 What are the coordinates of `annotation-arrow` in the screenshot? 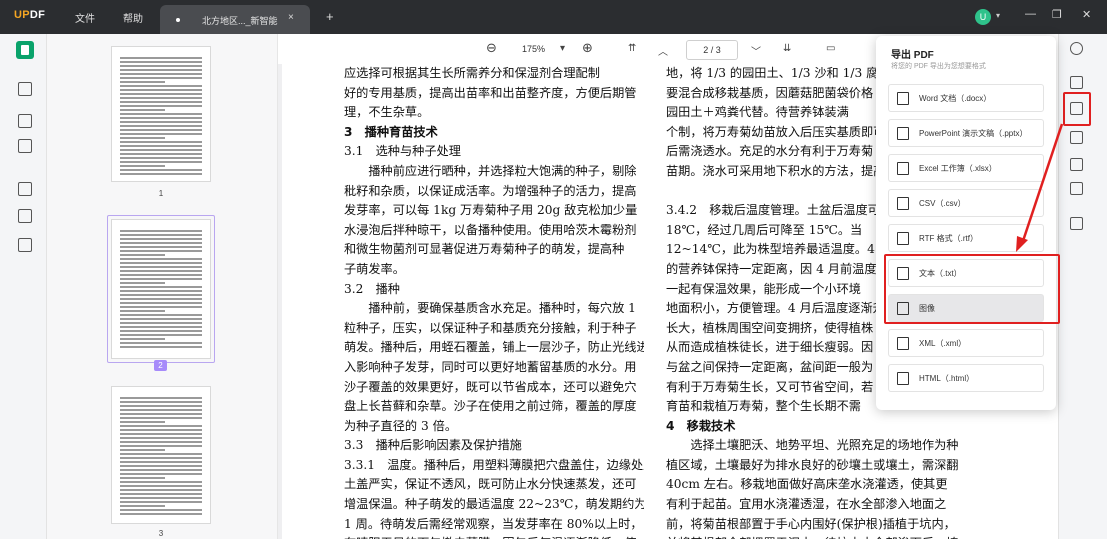 It's located at (1040, 187).